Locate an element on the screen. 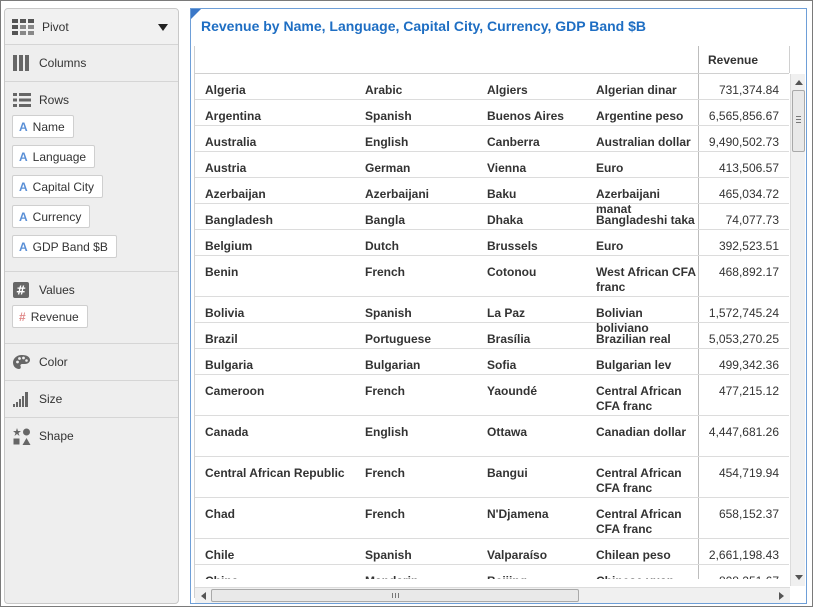 The width and height of the screenshot is (813, 607). cell-revenue: 499,342.36 is located at coordinates (748, 365).